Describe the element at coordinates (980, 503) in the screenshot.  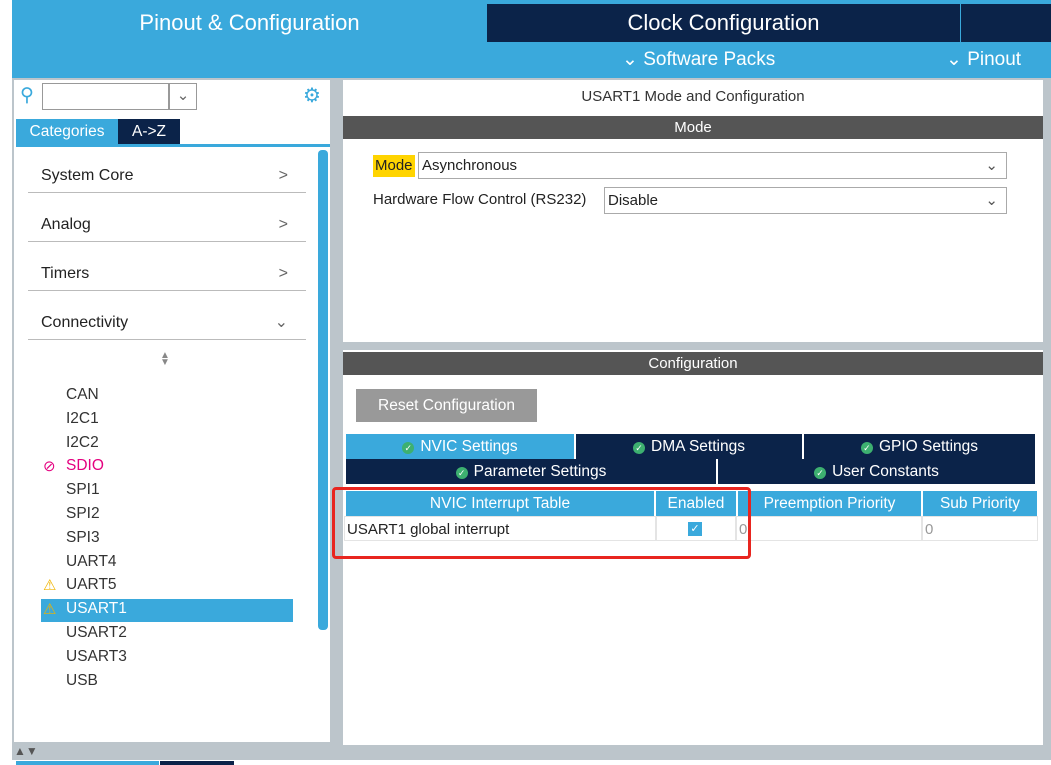
I see `col-sub-priority: Sub Priority` at that location.